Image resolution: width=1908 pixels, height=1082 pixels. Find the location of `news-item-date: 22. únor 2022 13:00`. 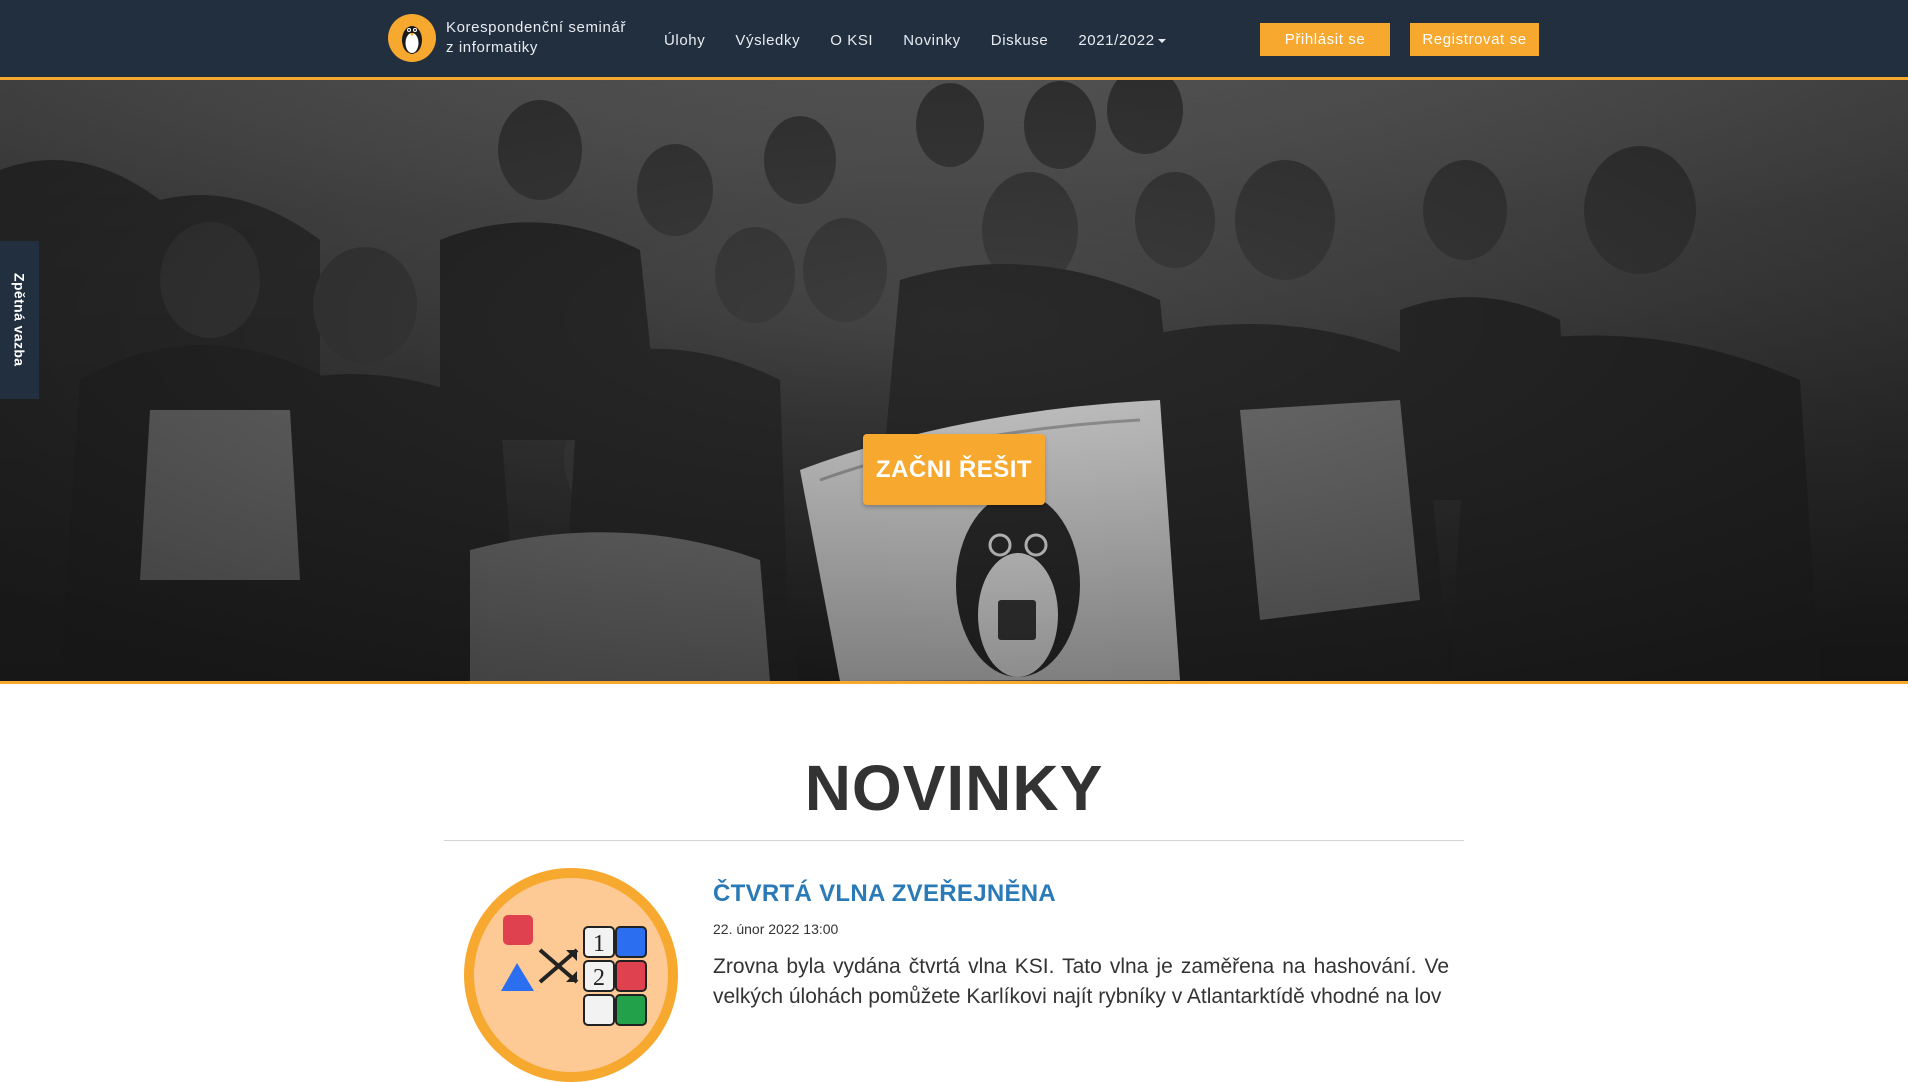

news-item-date: 22. únor 2022 13:00 is located at coordinates (776, 929).